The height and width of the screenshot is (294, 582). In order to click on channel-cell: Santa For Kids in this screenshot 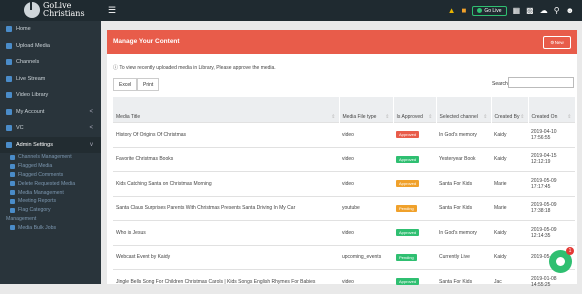, I will do `click(463, 281)`.